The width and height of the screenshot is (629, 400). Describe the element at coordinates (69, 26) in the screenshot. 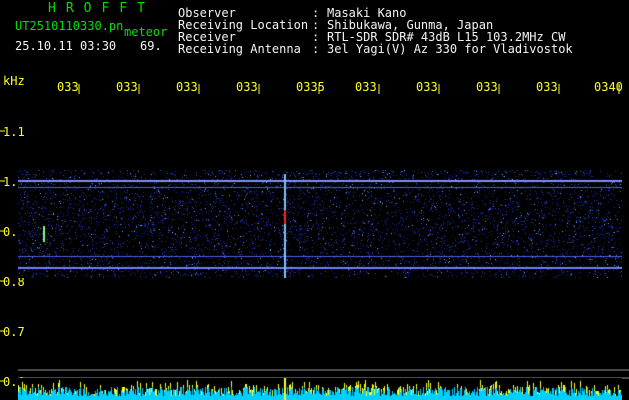

I see `file-name: UT2510110330.pn` at that location.